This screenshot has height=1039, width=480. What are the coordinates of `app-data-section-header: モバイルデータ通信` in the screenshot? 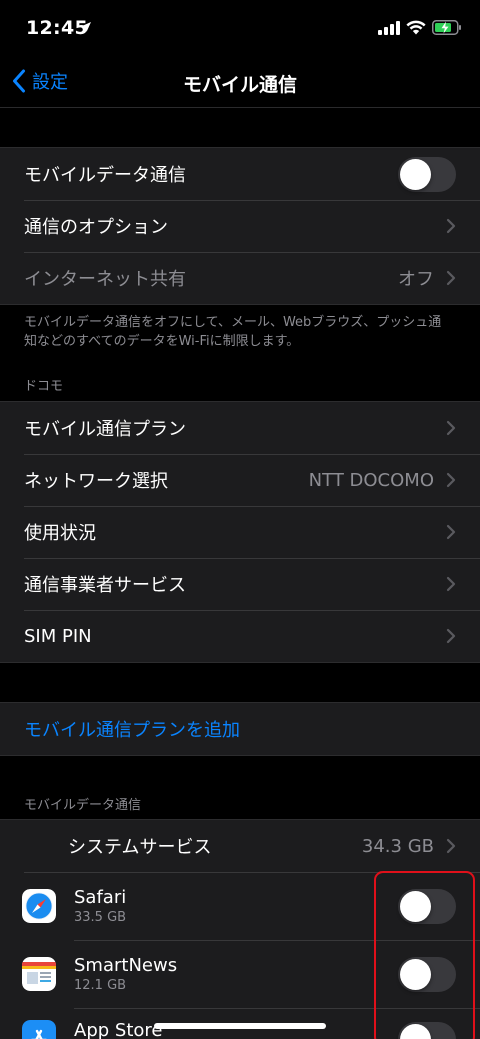 It's located at (83, 805).